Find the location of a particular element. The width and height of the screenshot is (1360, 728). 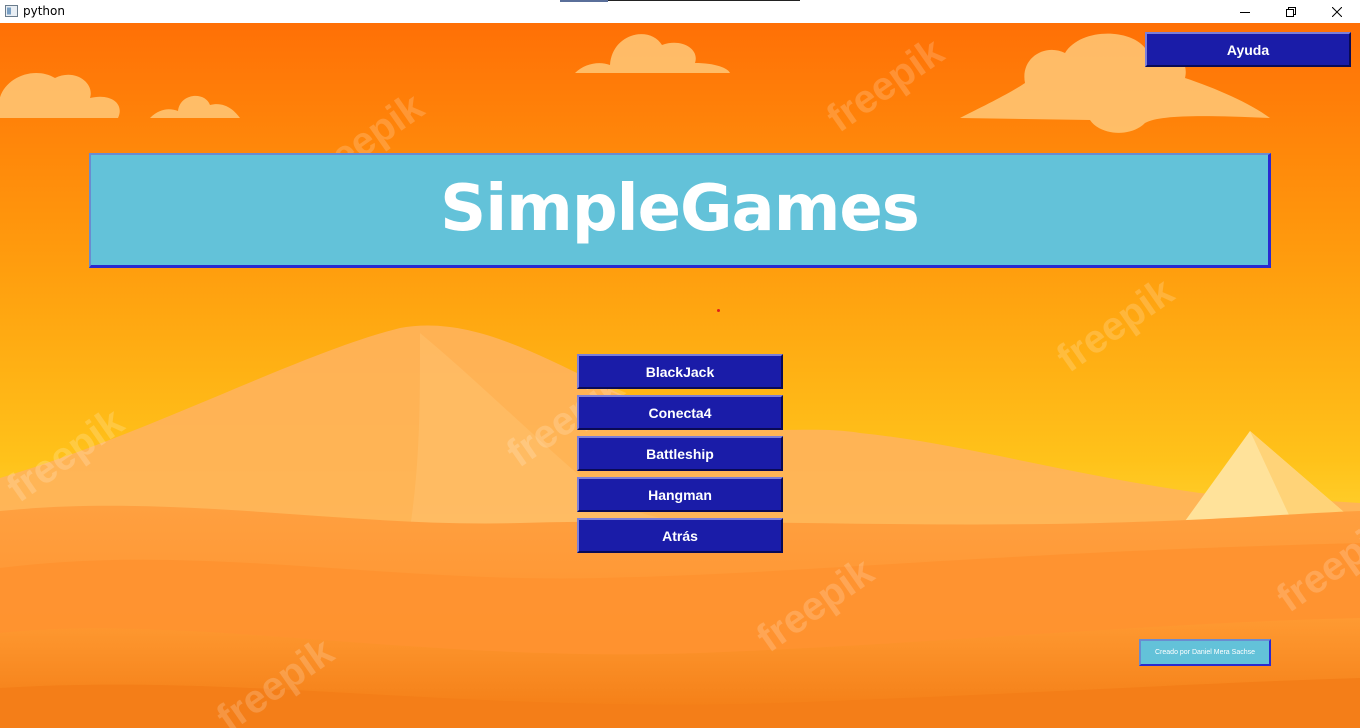

titlebar-accent is located at coordinates (584, 1).